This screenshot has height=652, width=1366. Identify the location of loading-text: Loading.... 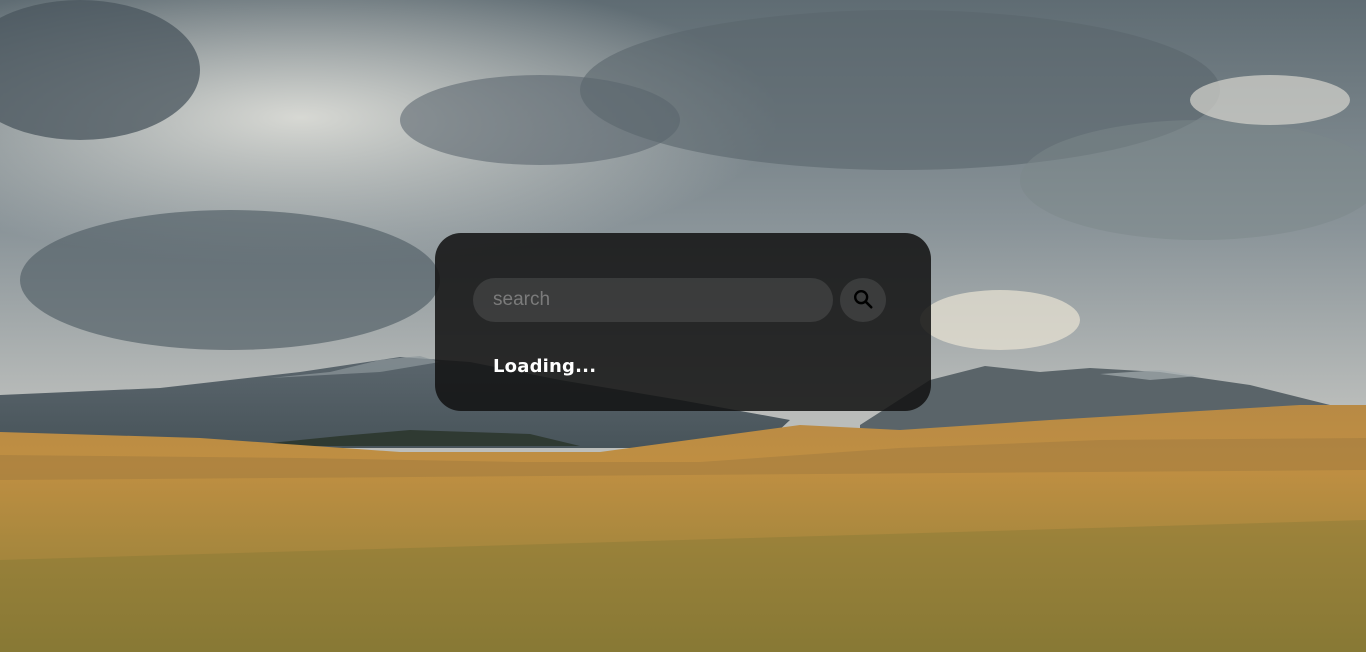
(545, 366).